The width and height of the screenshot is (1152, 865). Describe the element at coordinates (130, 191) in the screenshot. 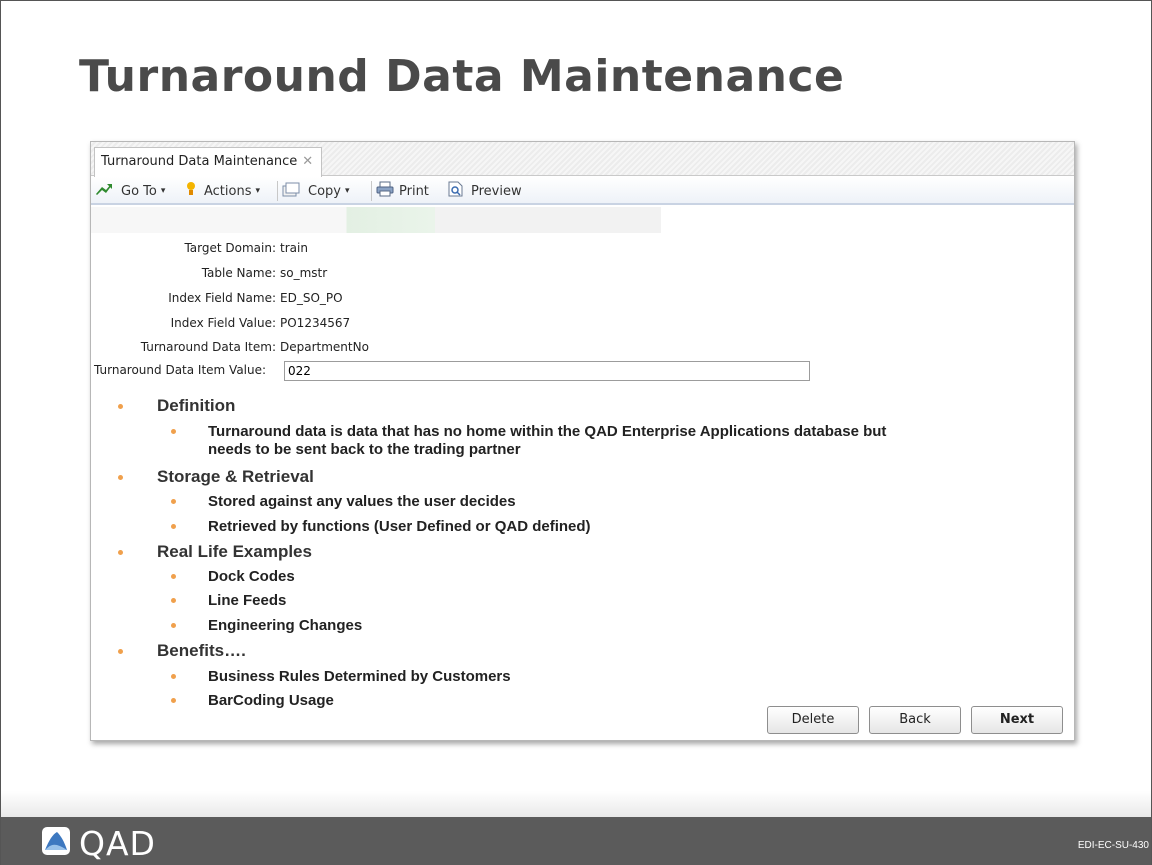

I see `goto-menu: Go To ▾` at that location.